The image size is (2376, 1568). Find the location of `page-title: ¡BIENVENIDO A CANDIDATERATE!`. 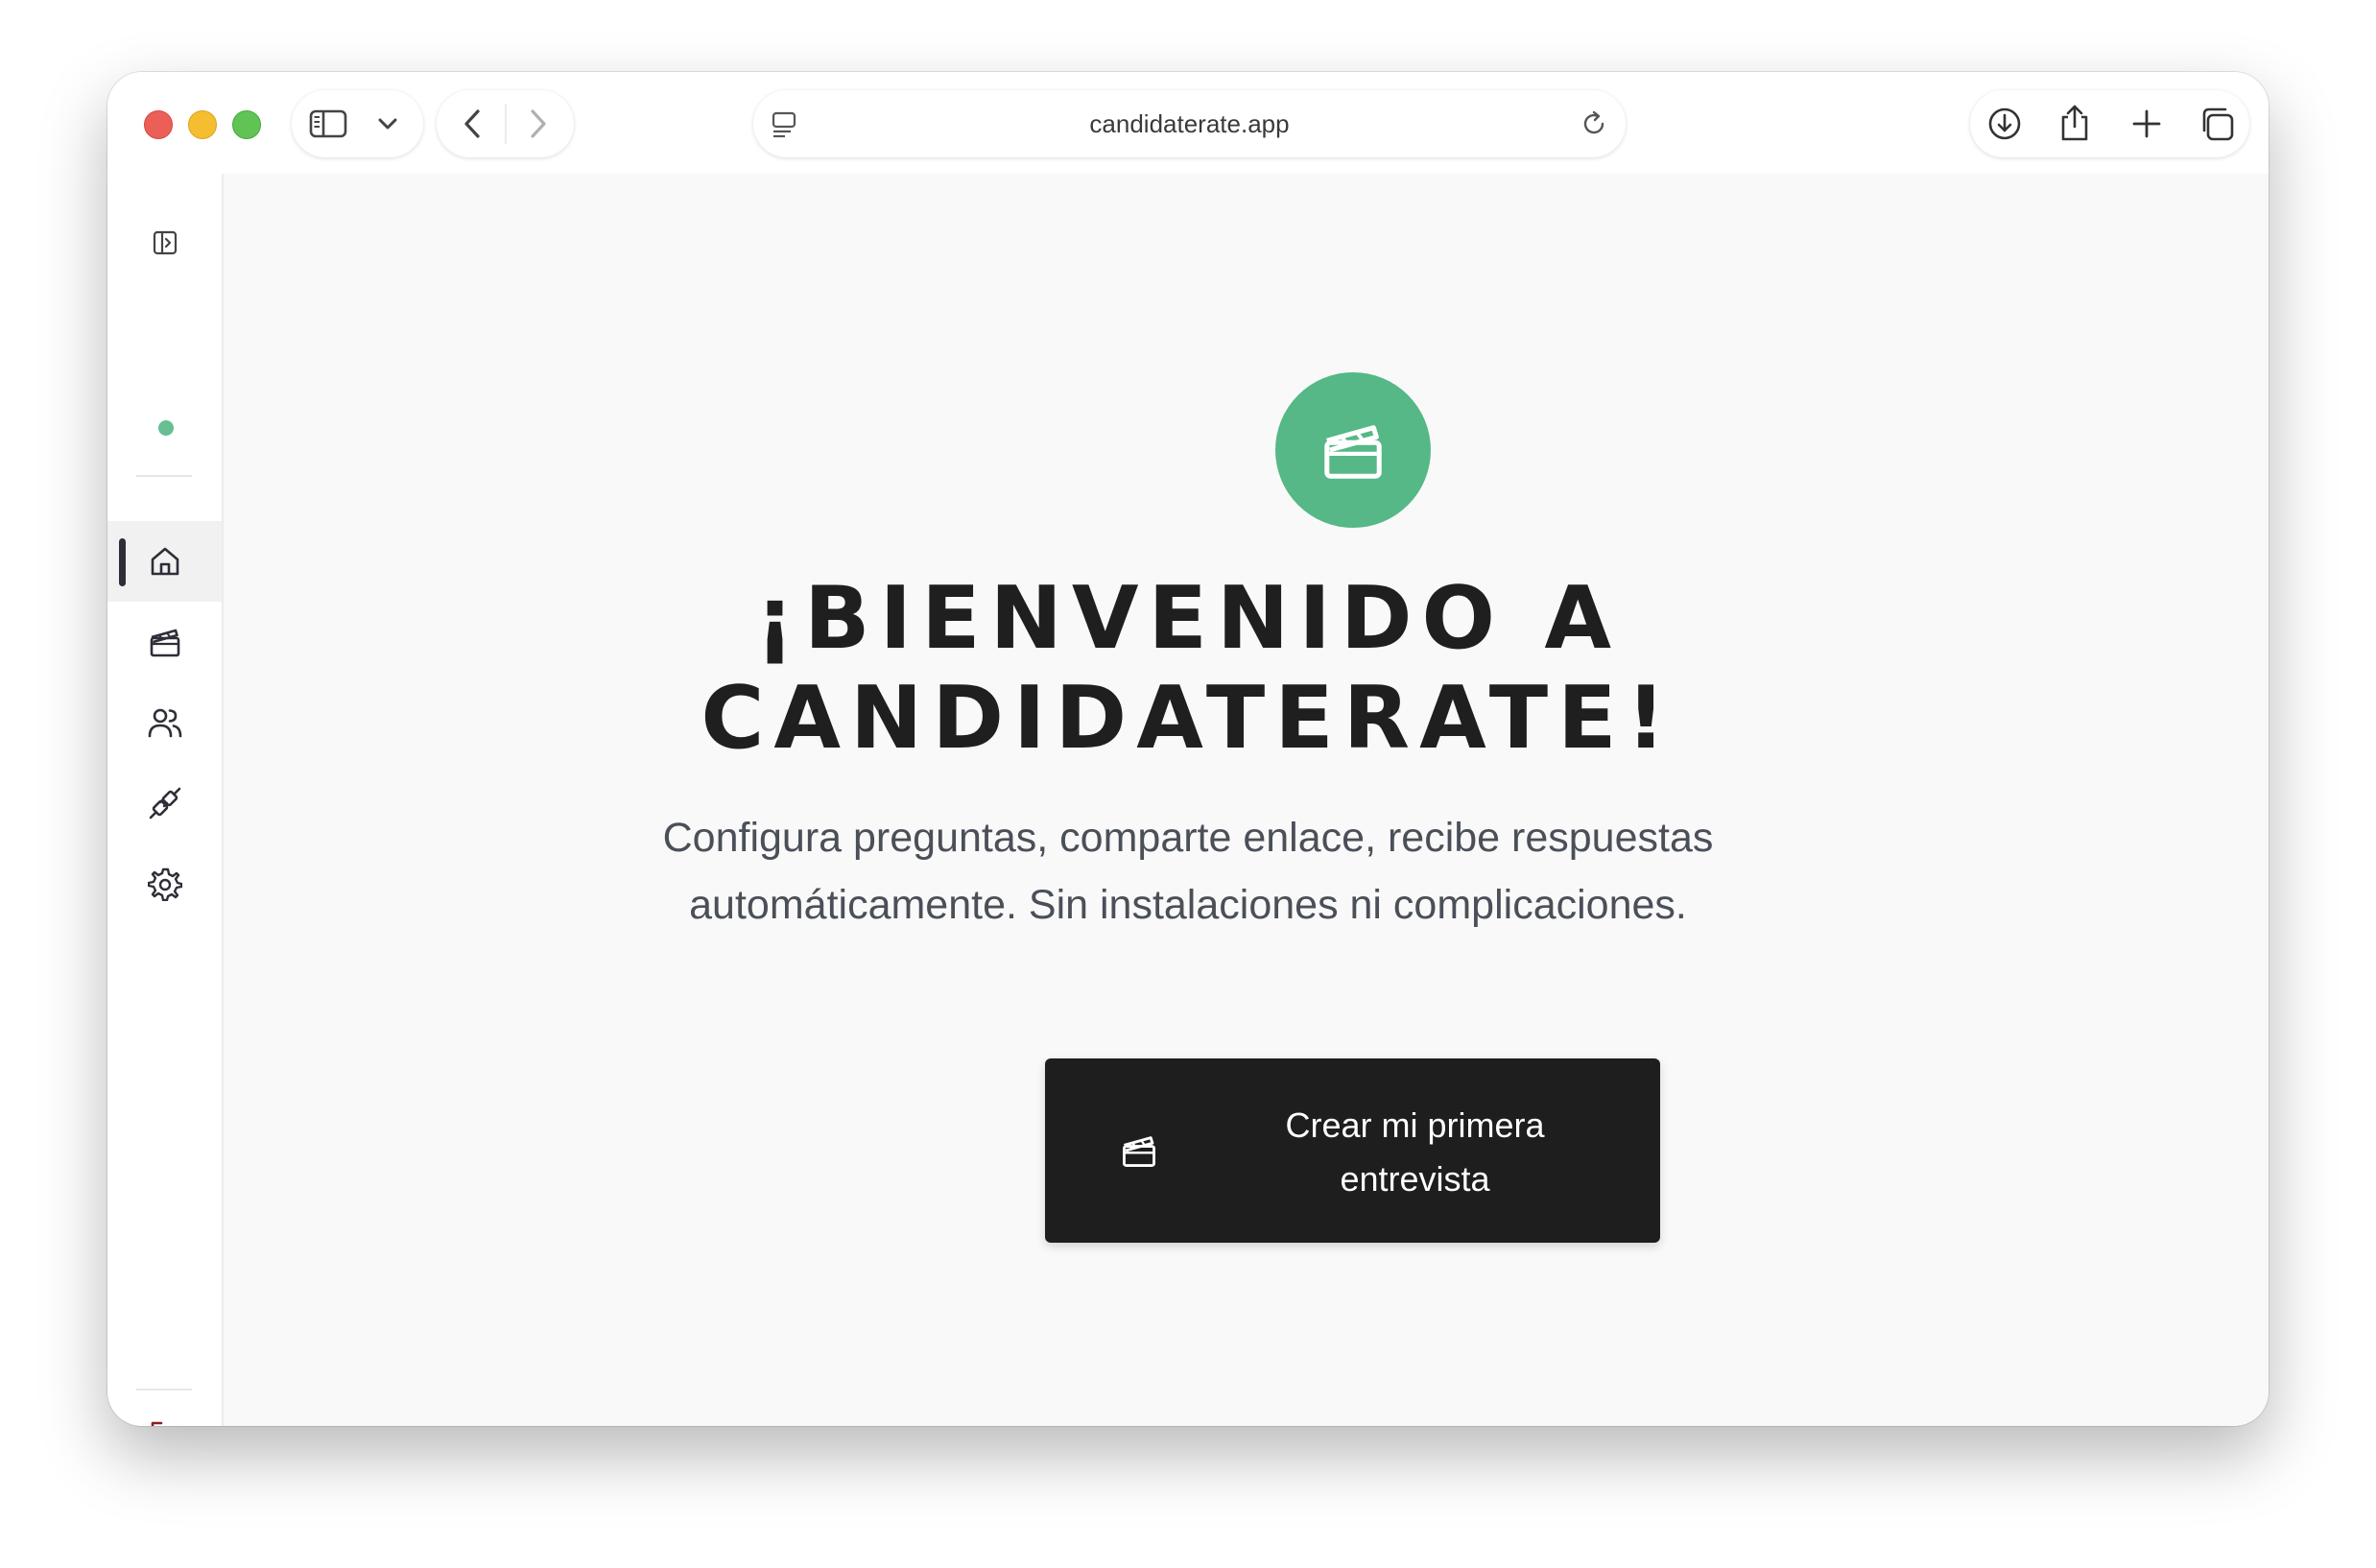

page-title: ¡BIENVENIDO A CANDIDATERATE! is located at coordinates (1188, 669).